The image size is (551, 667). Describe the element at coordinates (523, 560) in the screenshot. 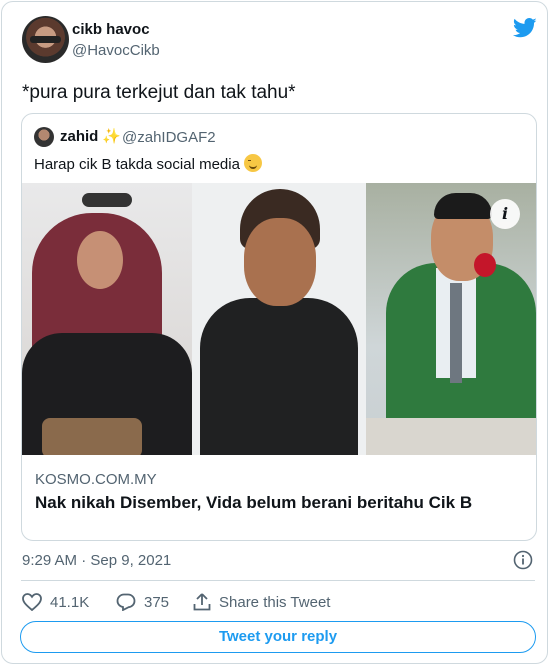

I see `info-icon` at that location.